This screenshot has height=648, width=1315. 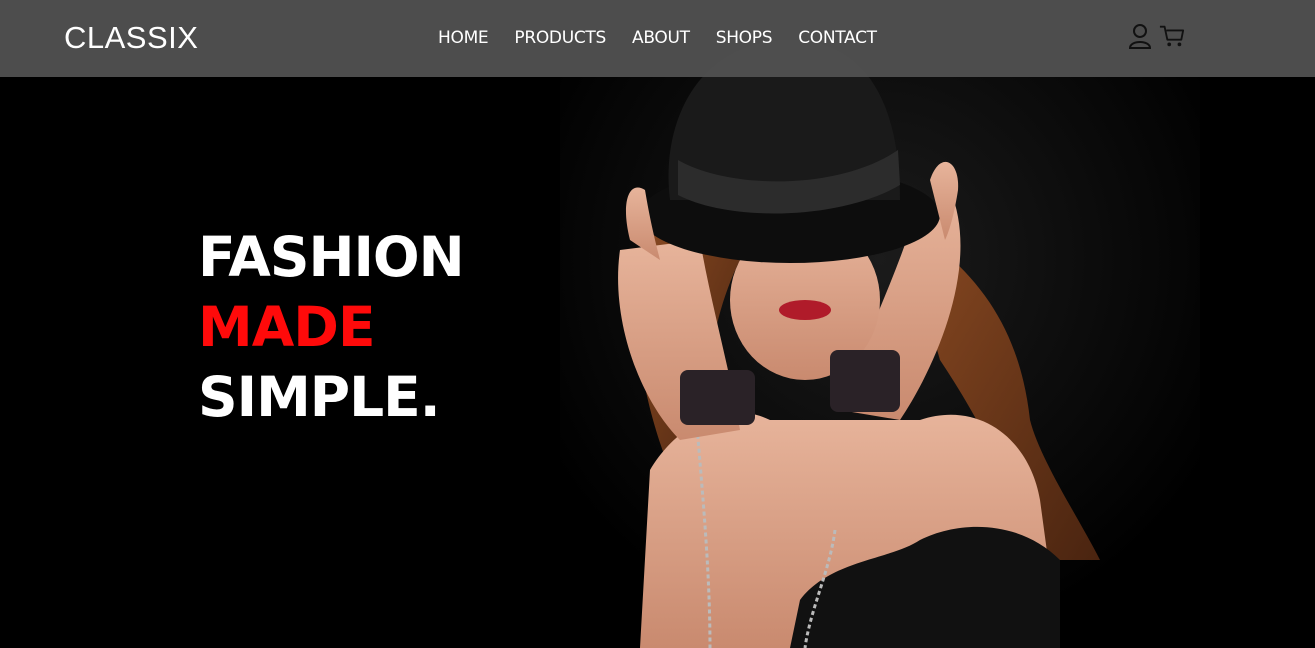 I want to click on nav-link-home: HOME, so click(x=463, y=38).